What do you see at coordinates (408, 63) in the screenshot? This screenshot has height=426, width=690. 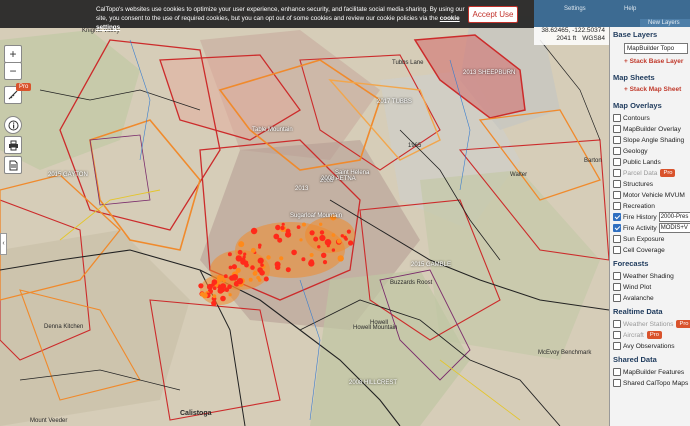 I see `map-label: Tubbs Lane` at bounding box center [408, 63].